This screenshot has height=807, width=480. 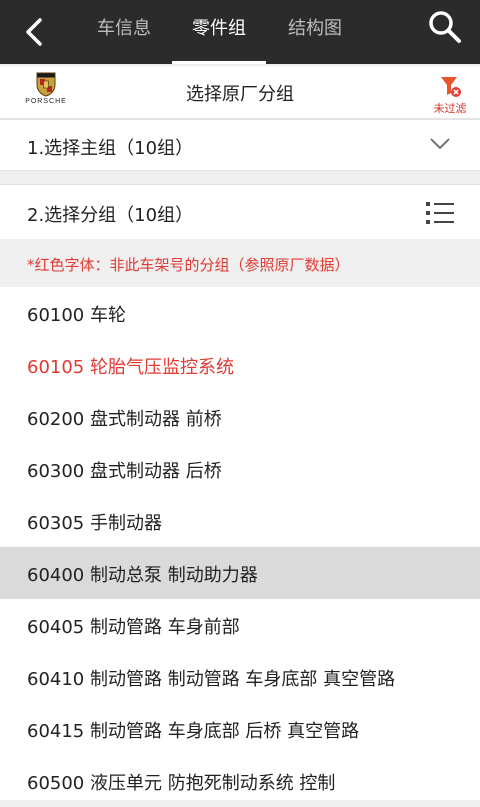 I want to click on search-button, so click(x=445, y=27).